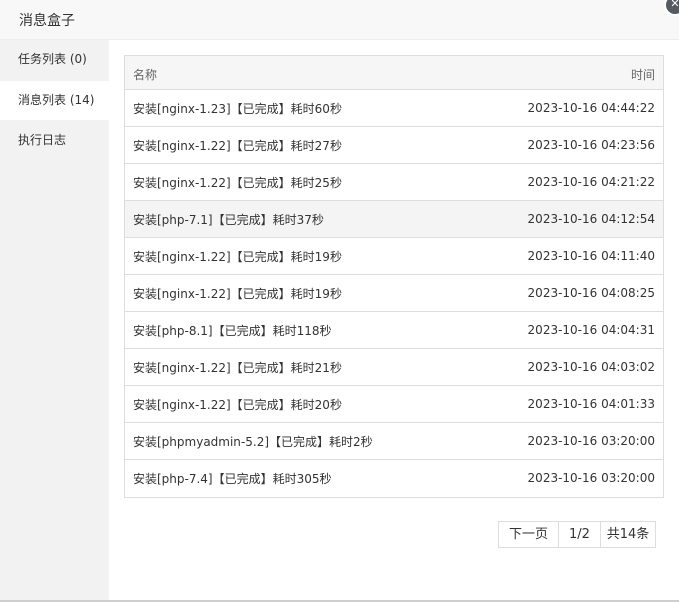 The height and width of the screenshot is (602, 679). What do you see at coordinates (591, 293) in the screenshot?
I see `row-time: 2023-10-16 04:08:25` at bounding box center [591, 293].